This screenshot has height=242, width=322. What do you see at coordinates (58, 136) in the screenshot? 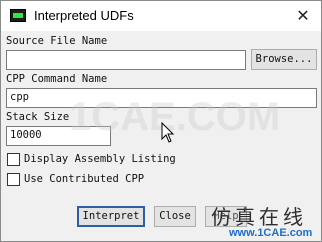
I see `stack-size-input: 10000` at bounding box center [58, 136].